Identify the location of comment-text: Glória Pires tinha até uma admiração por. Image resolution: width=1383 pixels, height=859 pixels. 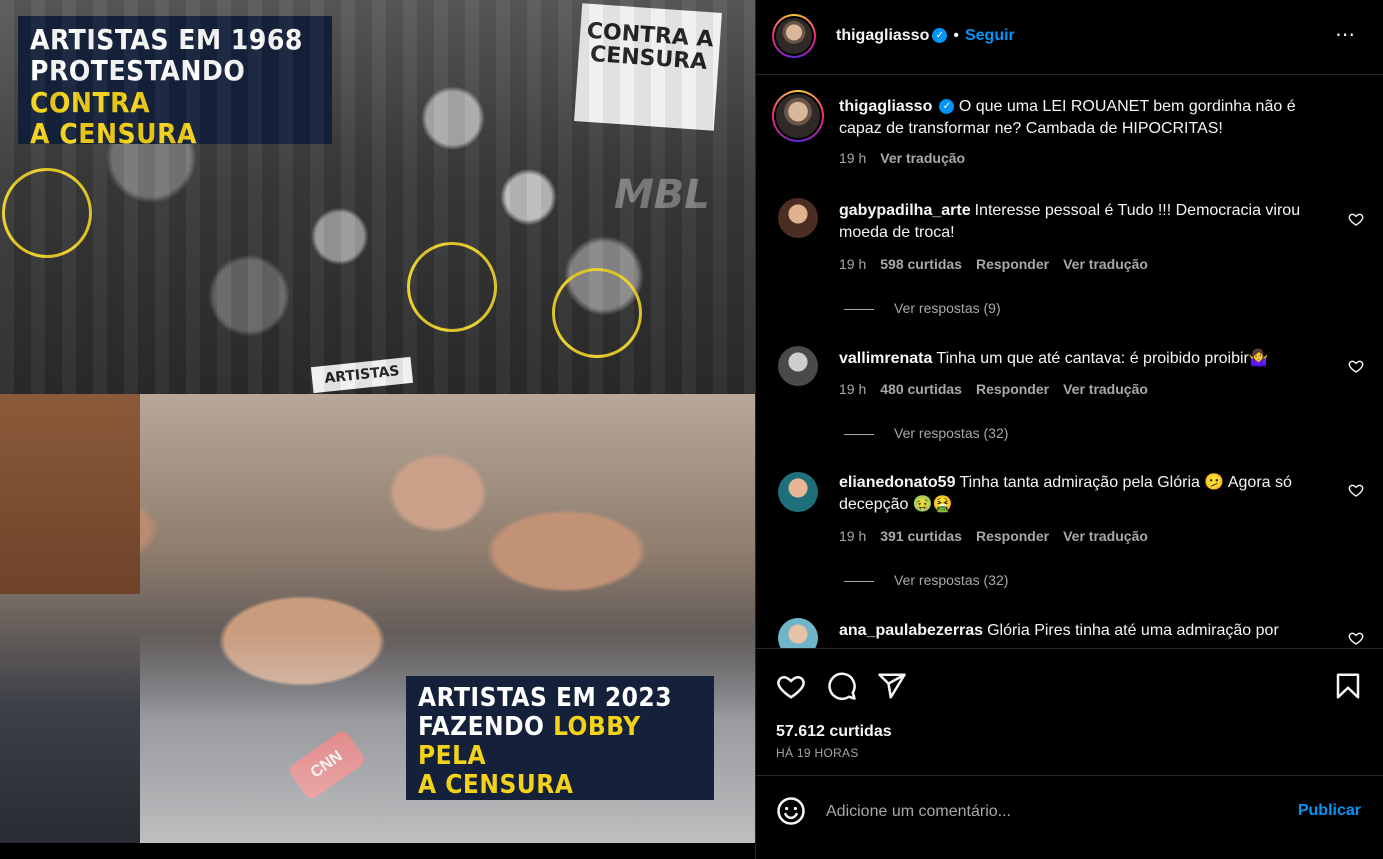
(1133, 630).